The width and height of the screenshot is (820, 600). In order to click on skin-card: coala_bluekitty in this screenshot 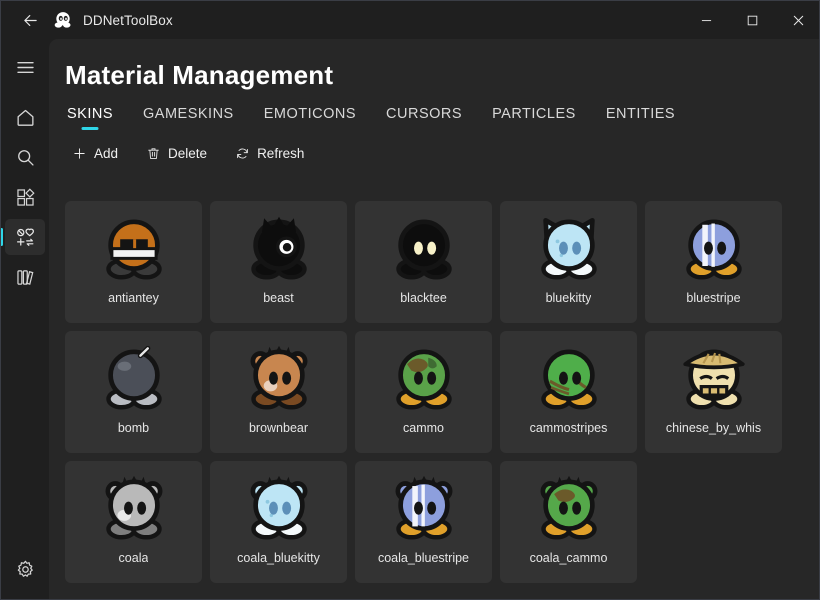, I will do `click(278, 522)`.